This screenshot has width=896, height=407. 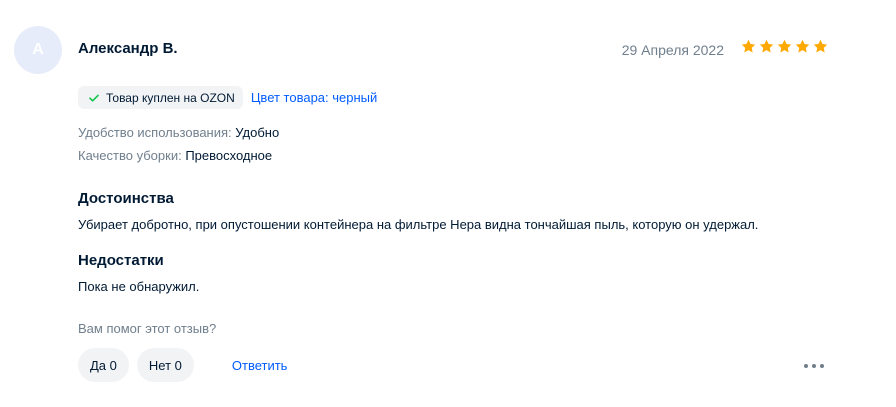 What do you see at coordinates (672, 50) in the screenshot?
I see `review-date: 29 Апреля 2022` at bounding box center [672, 50].